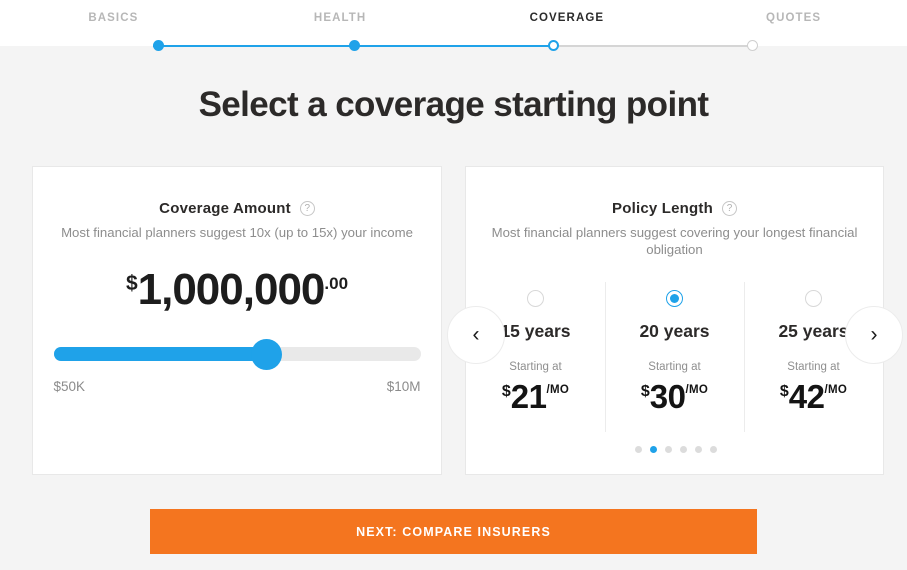  Describe the element at coordinates (553, 45) in the screenshot. I see `step-dot-coverage` at that location.